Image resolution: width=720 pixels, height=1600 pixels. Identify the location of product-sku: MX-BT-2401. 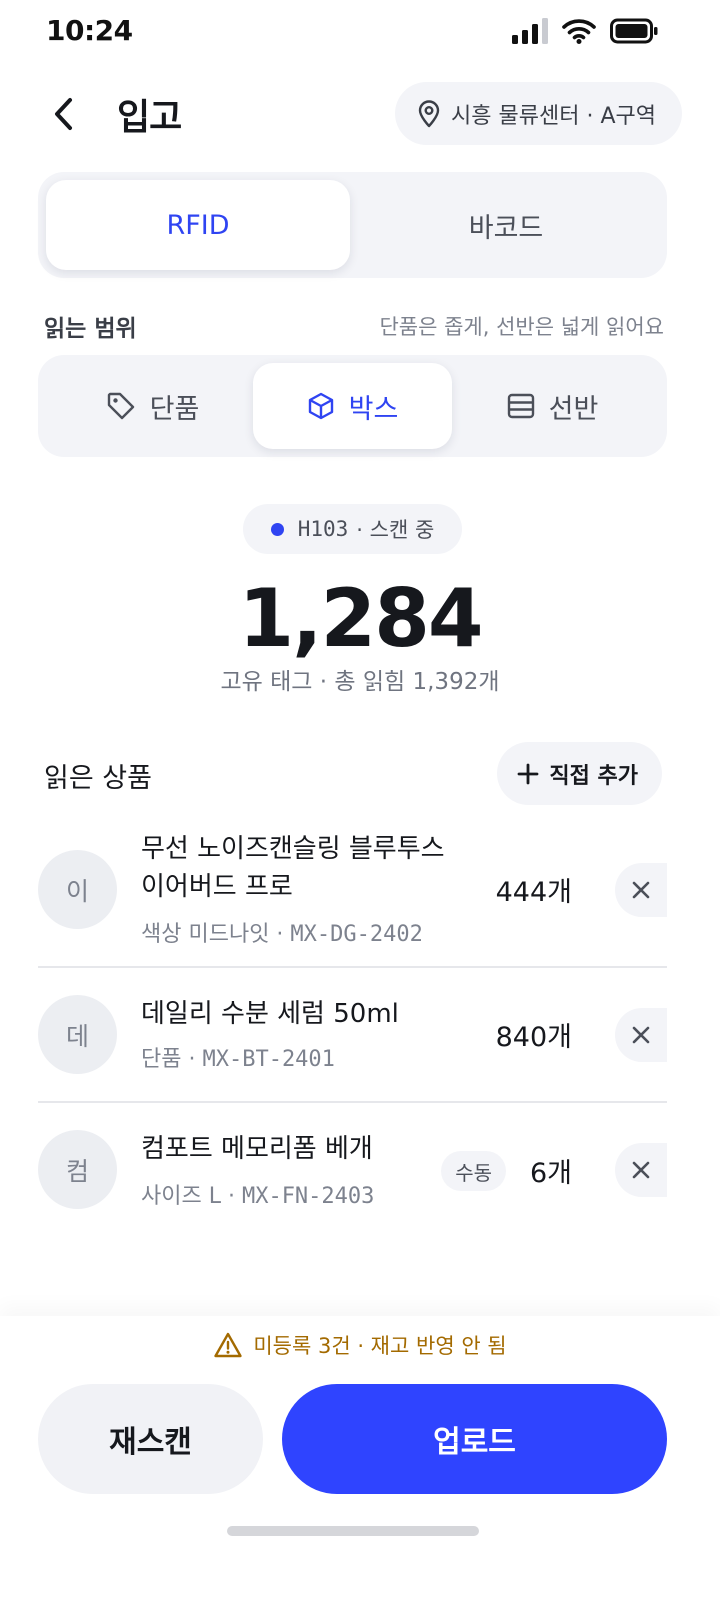
(268, 1059).